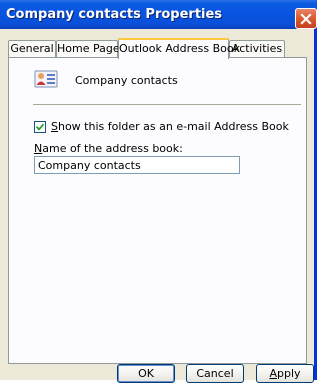 Image resolution: width=320 pixels, height=383 pixels. Describe the element at coordinates (137, 165) in the screenshot. I see `address-book-name-input` at that location.